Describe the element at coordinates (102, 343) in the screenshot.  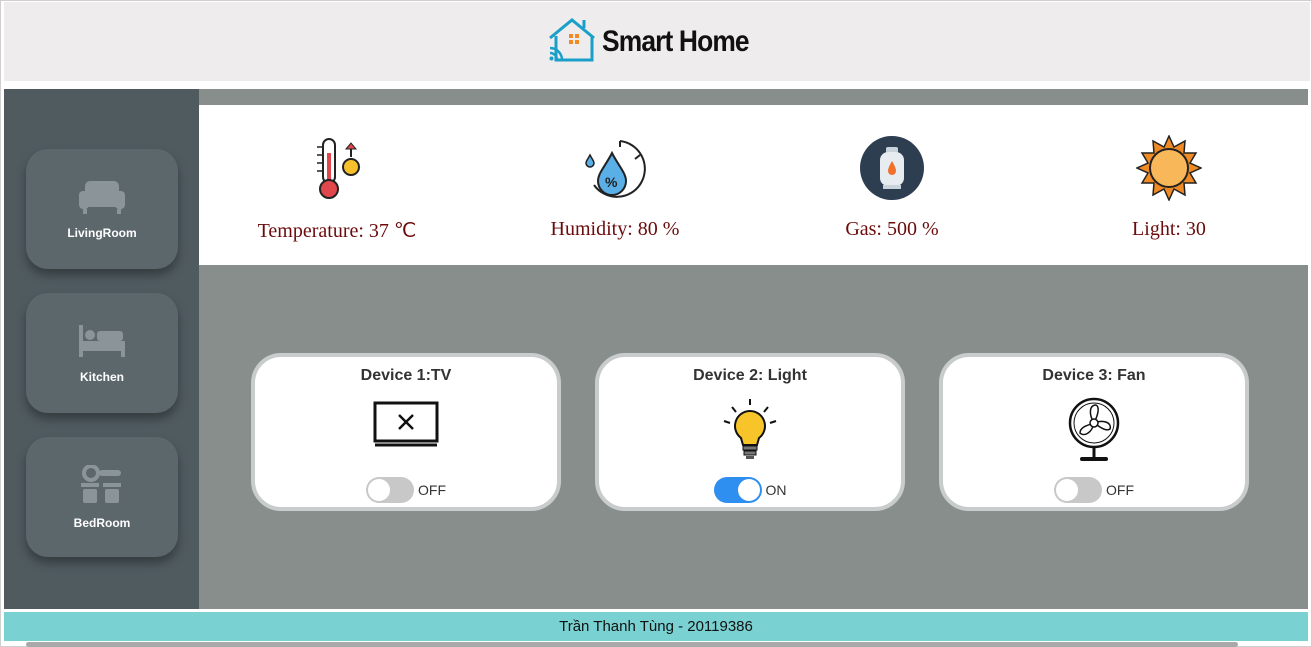
I see `bed-icon` at that location.